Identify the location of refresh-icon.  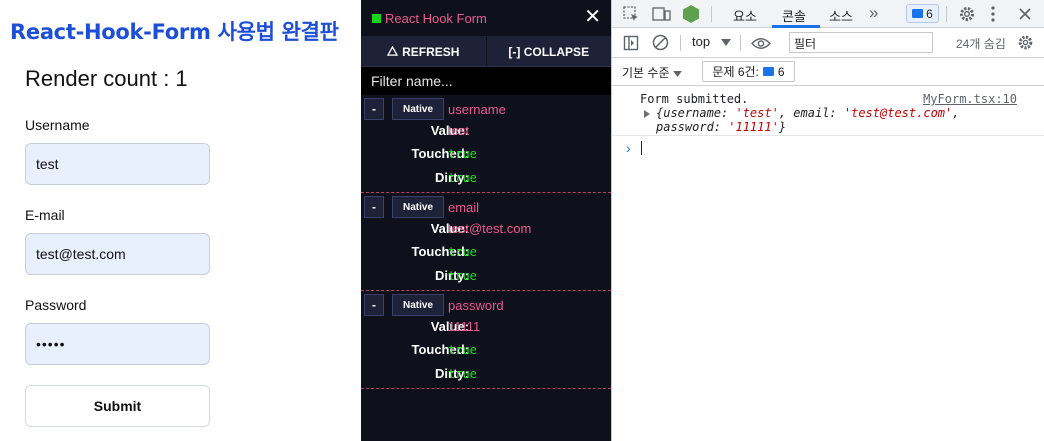
(393, 51).